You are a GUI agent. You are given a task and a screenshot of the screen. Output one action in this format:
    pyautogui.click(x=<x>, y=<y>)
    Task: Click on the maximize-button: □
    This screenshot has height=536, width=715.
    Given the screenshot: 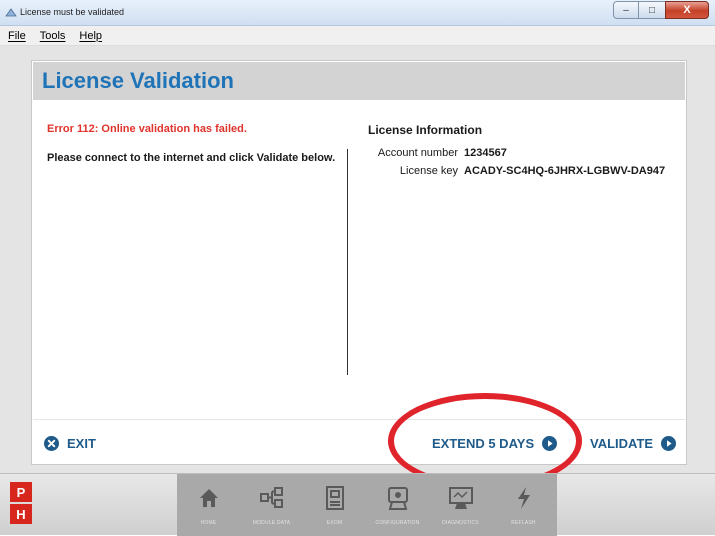 What is the action you would take?
    pyautogui.click(x=652, y=10)
    